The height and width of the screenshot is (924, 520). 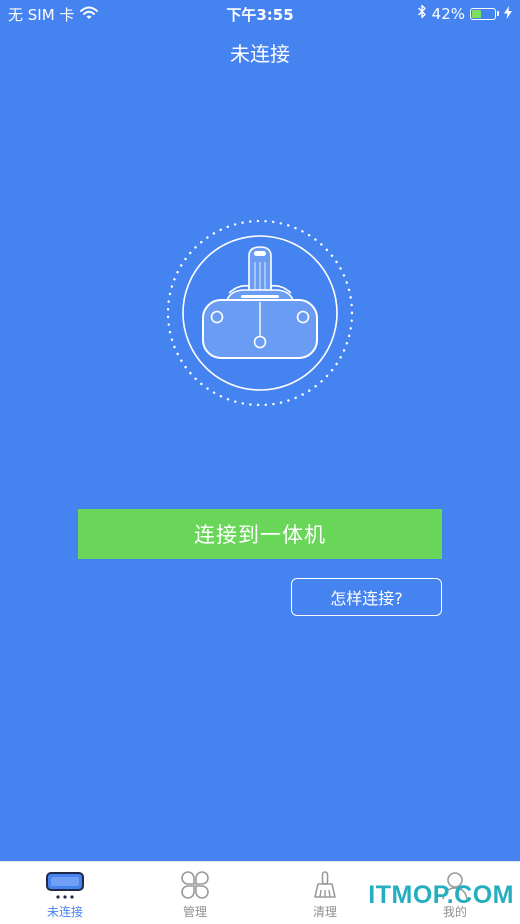 What do you see at coordinates (366, 597) in the screenshot?
I see `how-to-connect-button: 怎样连接?` at bounding box center [366, 597].